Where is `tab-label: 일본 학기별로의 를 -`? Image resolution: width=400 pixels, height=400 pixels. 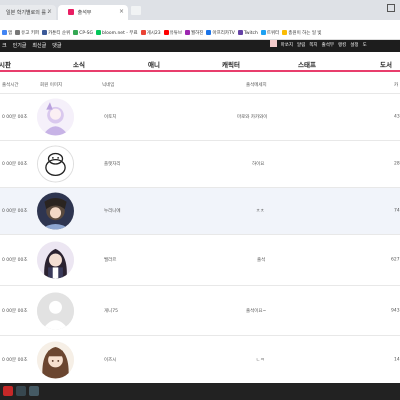
tab-label: 일본 학기별로의 를 - is located at coordinates (28, 13).